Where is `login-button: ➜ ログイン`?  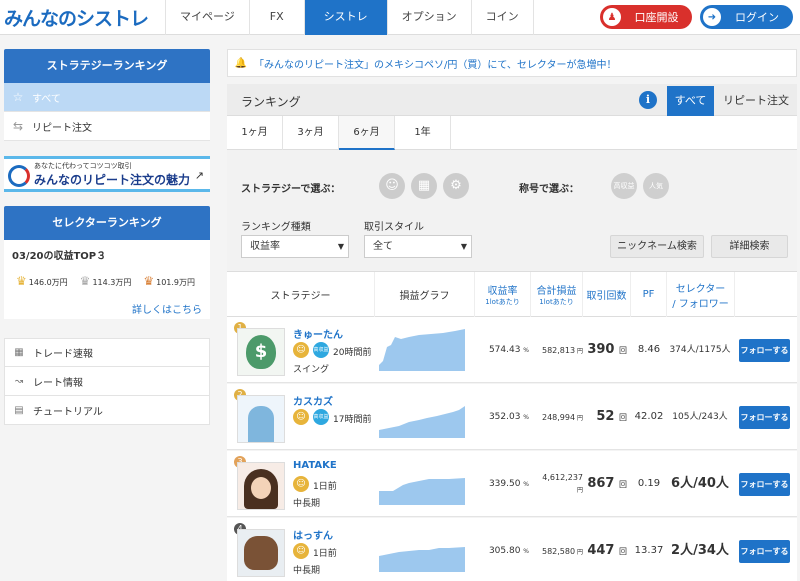
login-button: ➜ ログイン is located at coordinates (746, 17).